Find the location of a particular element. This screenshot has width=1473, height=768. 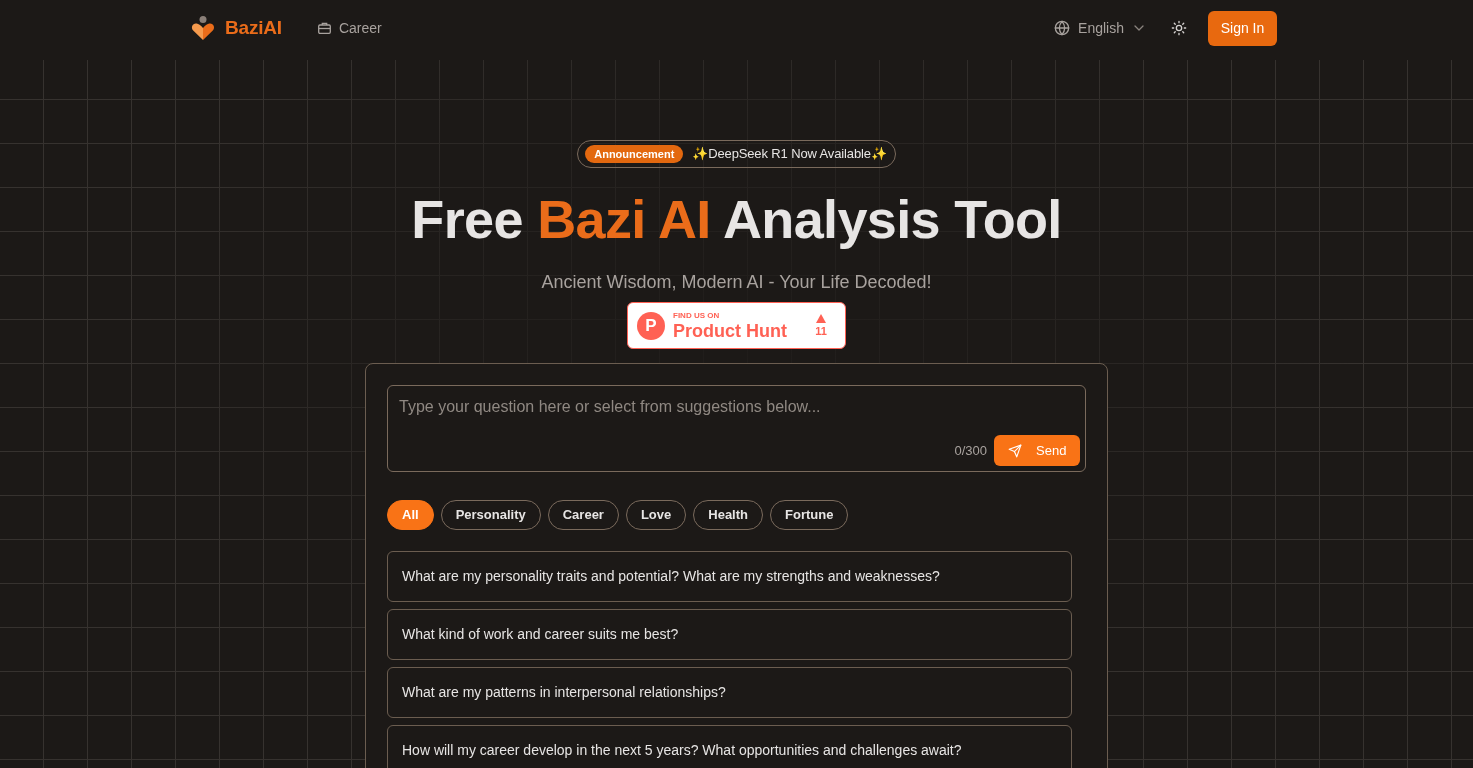

announcement-text: ✨DeepSeek R1 Now Available✨ is located at coordinates (789, 154).